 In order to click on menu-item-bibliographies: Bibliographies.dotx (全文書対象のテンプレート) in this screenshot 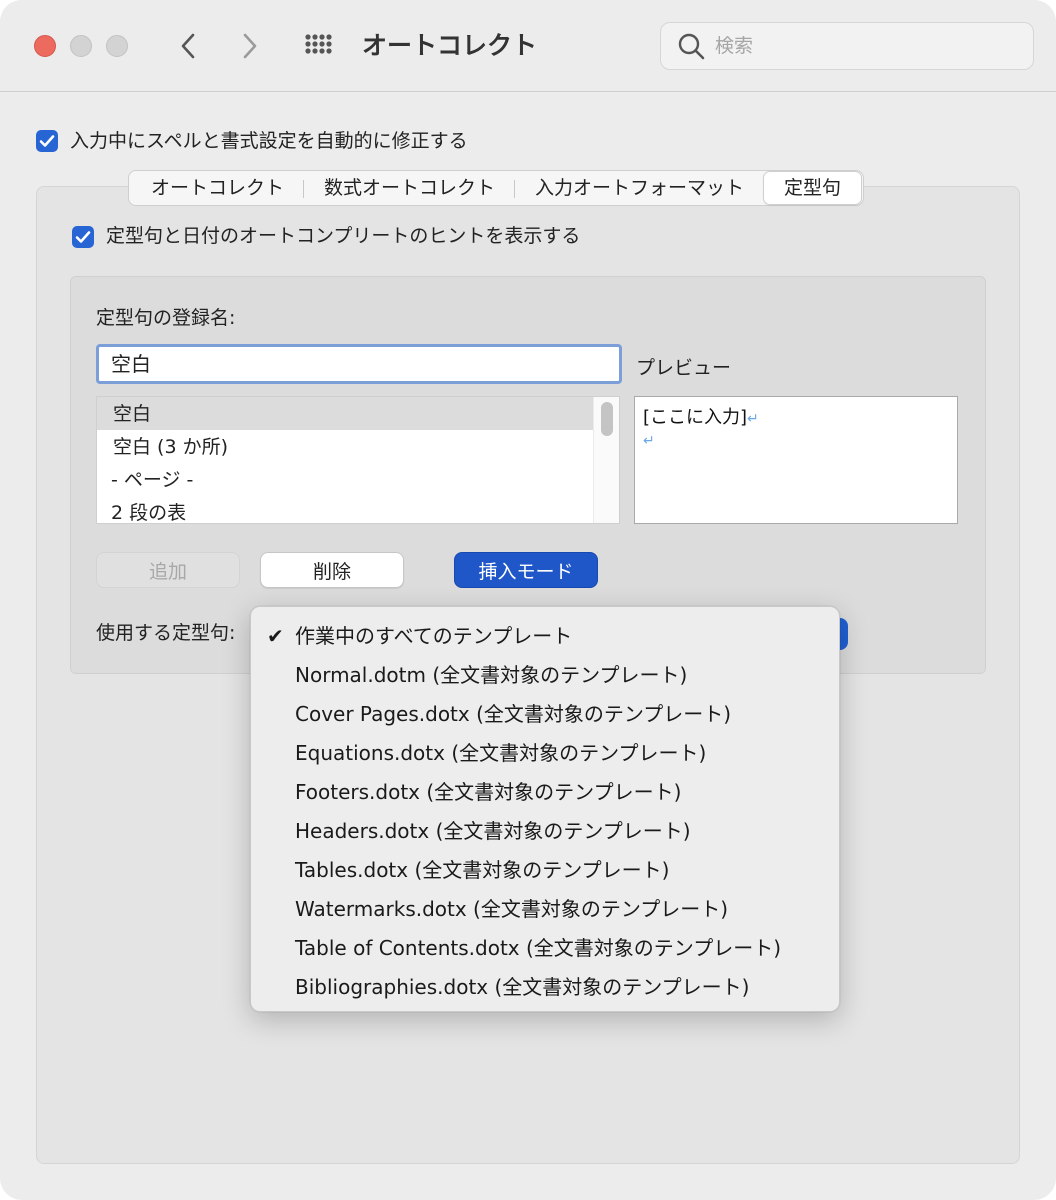, I will do `click(545, 987)`.